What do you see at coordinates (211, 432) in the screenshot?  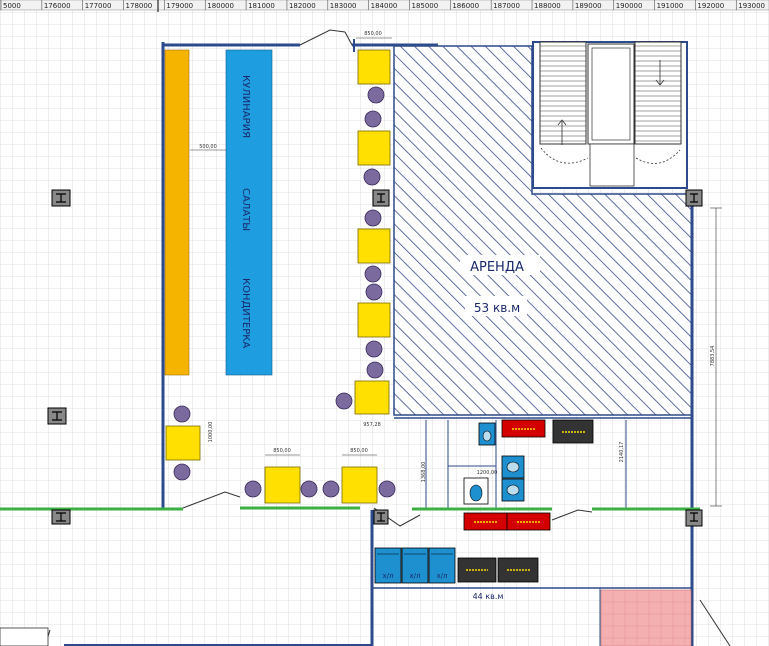 I see `dim-label: 1000,00` at bounding box center [211, 432].